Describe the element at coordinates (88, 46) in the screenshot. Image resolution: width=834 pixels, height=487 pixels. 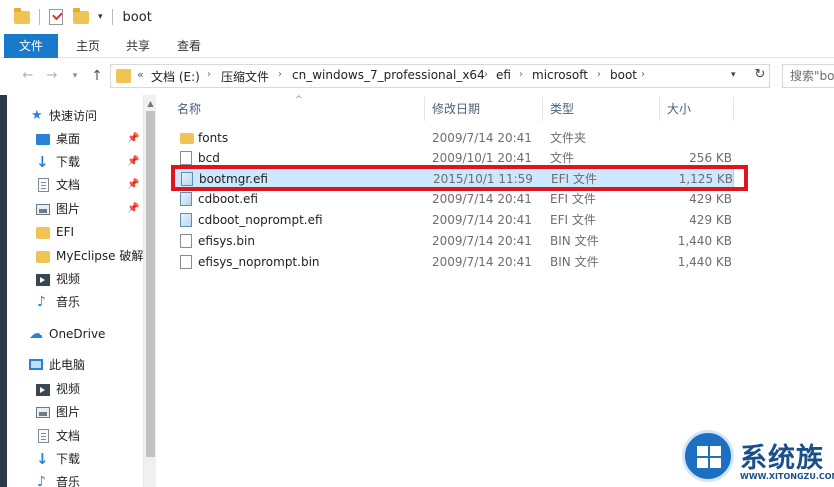
I see `tab-home: 主页` at that location.